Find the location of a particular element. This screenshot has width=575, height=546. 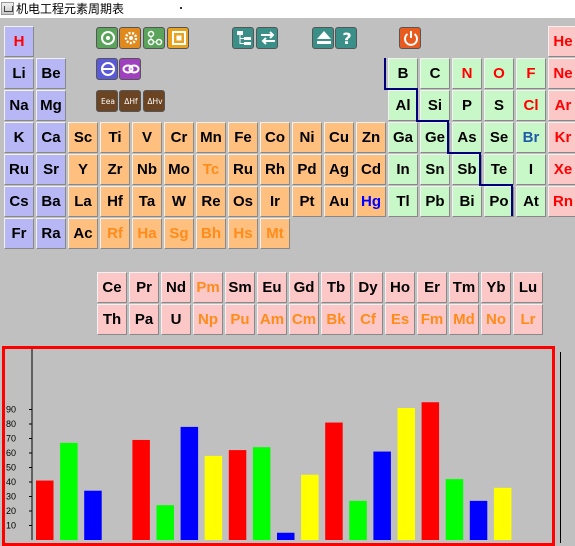

element-mn: Mn is located at coordinates (211, 137).